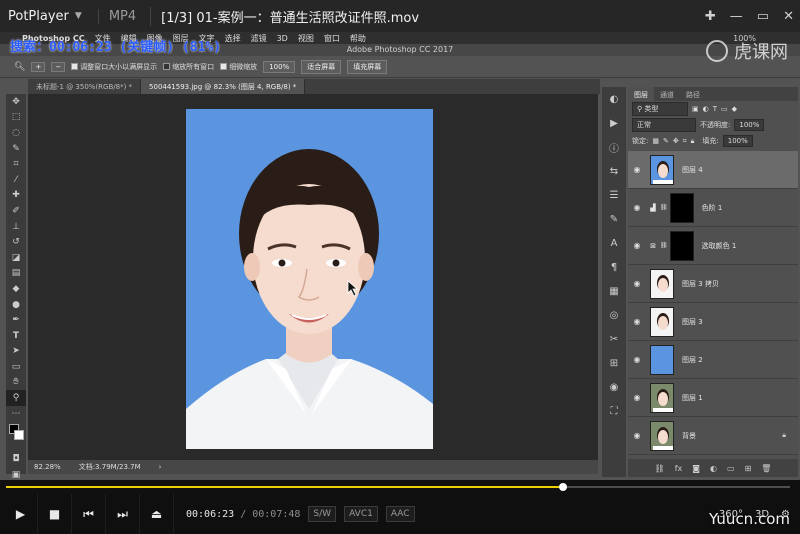 Image resolution: width=800 pixels, height=534 pixels. I want to click on properties-panel-icon: ☰, so click(614, 195).